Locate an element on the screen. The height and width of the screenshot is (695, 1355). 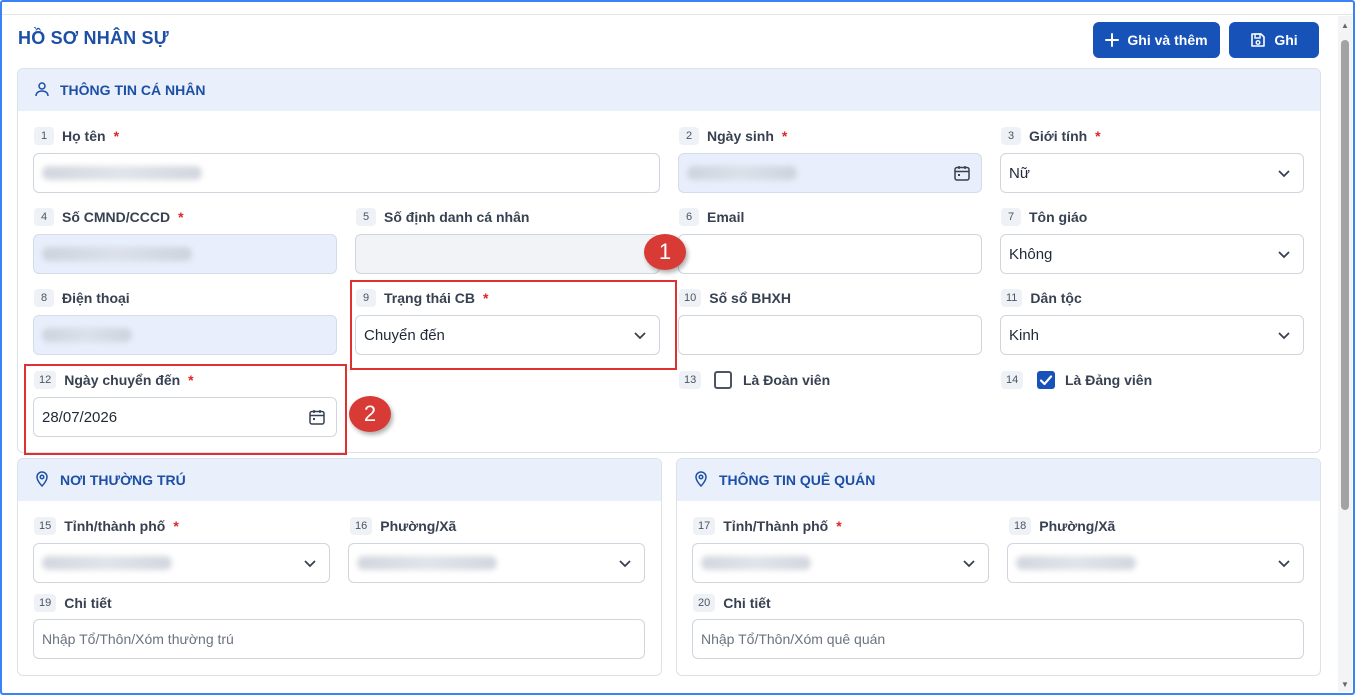
permanent-detail-input: Nhập Tổ/Thôn/Xóm thường trú is located at coordinates (339, 639).